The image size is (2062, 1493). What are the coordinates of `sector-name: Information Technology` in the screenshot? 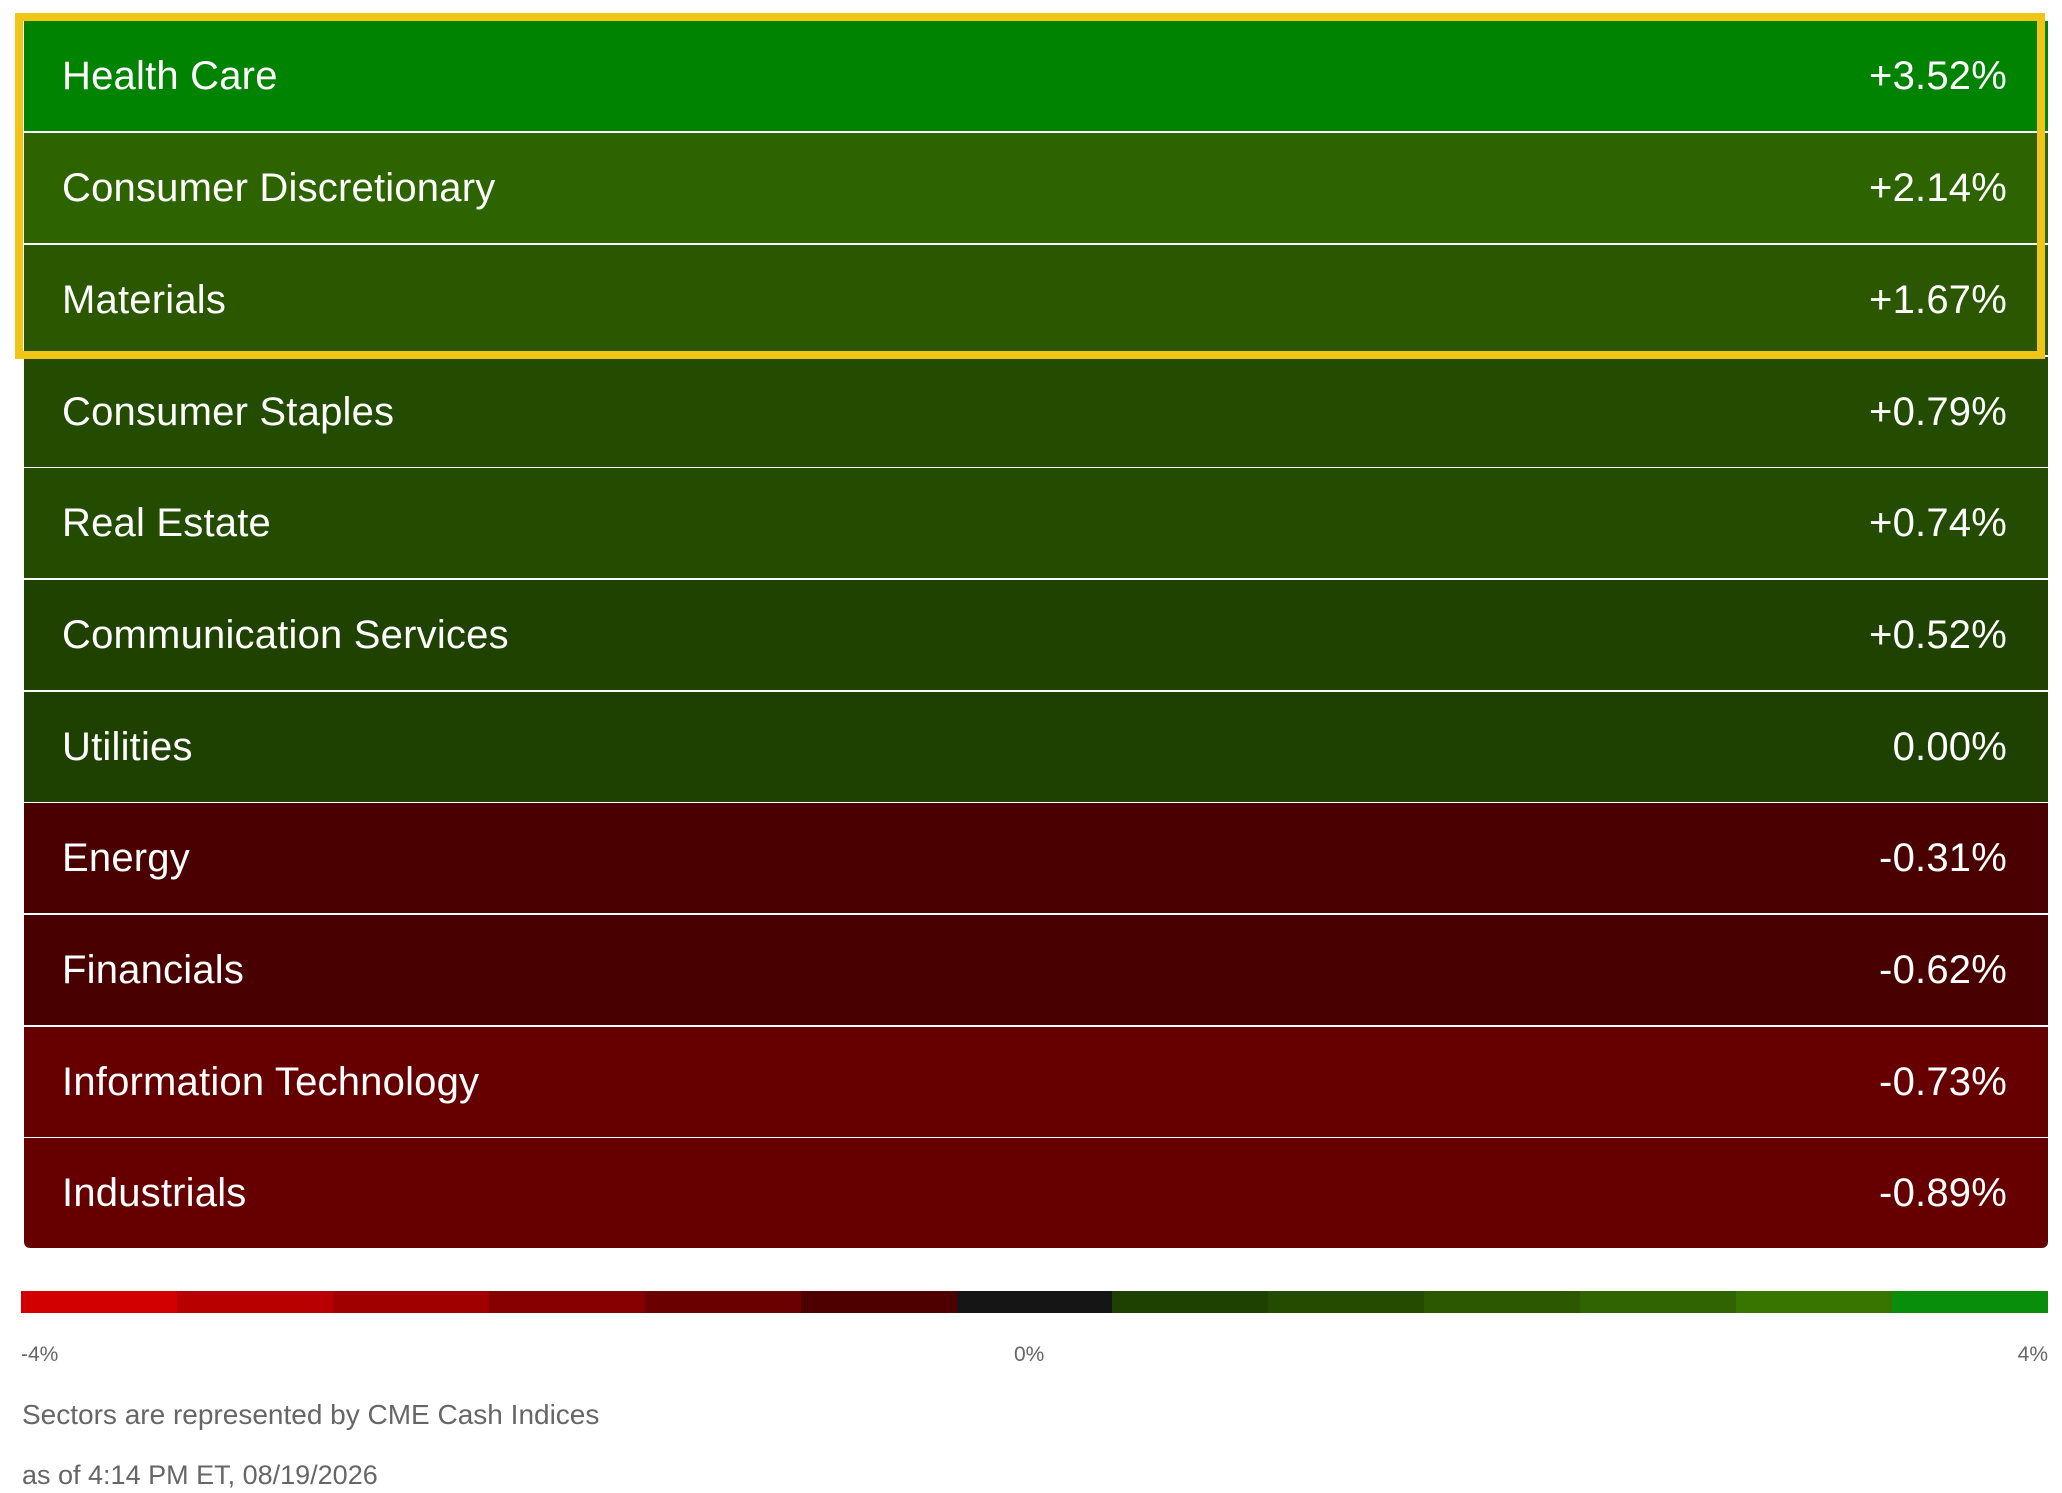 It's located at (271, 1082).